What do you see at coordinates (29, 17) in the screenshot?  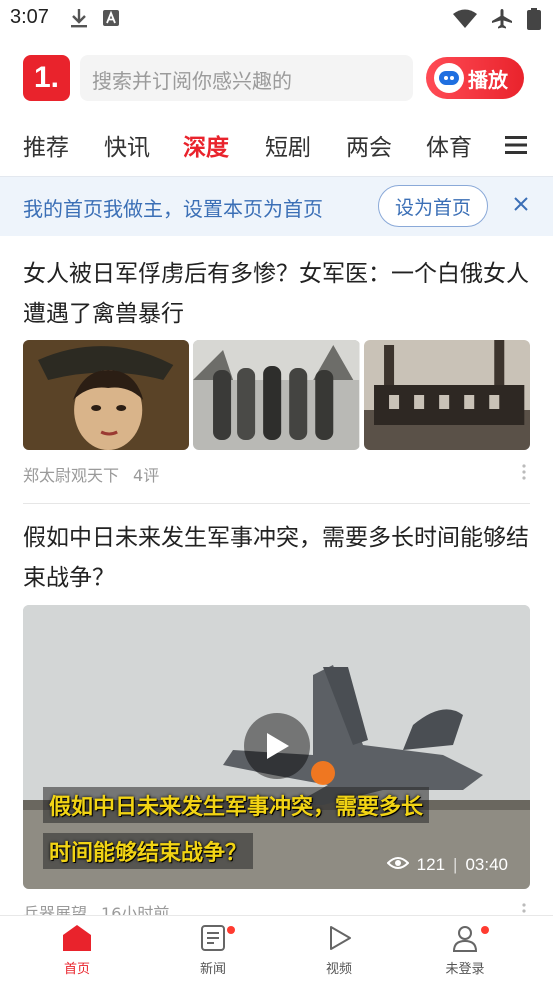 I see `status-time: 3:07` at bounding box center [29, 17].